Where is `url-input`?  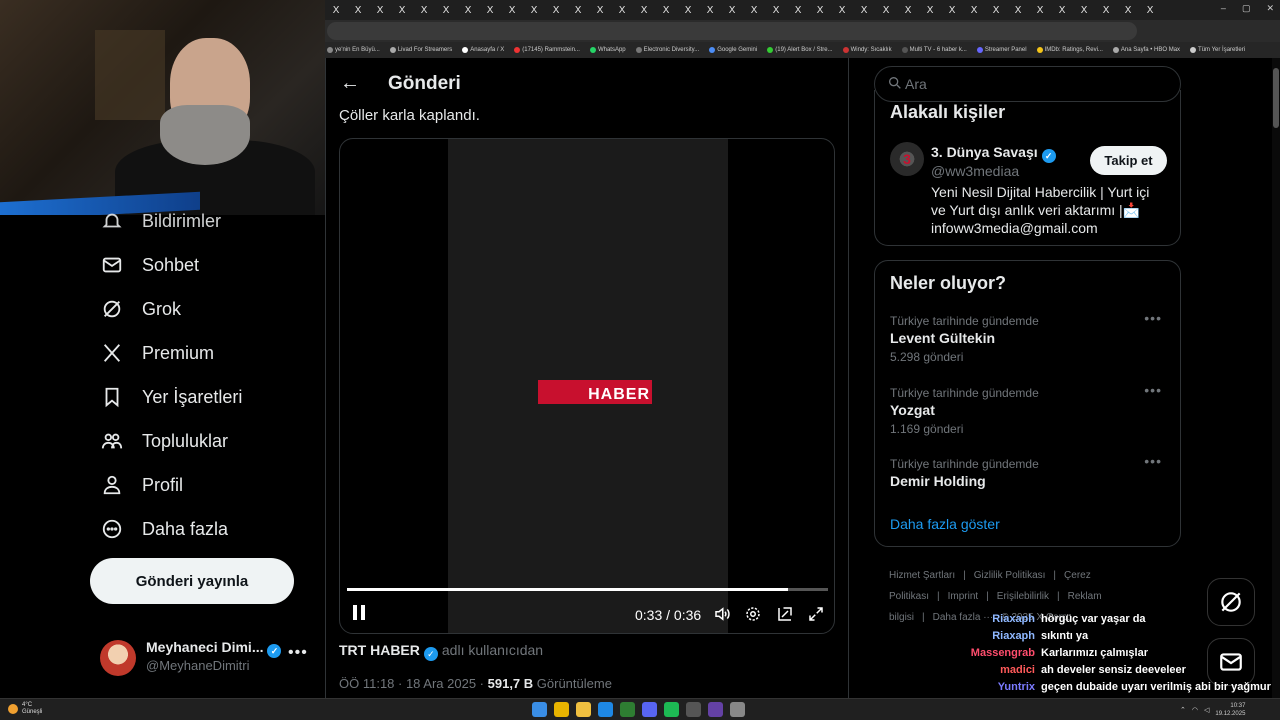
url-input is located at coordinates (732, 31).